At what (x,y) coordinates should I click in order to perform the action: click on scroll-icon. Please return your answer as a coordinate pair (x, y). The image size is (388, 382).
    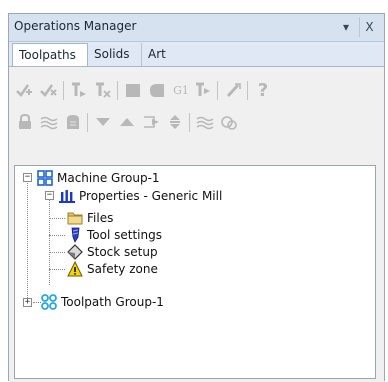
    Looking at the image, I should click on (175, 122).